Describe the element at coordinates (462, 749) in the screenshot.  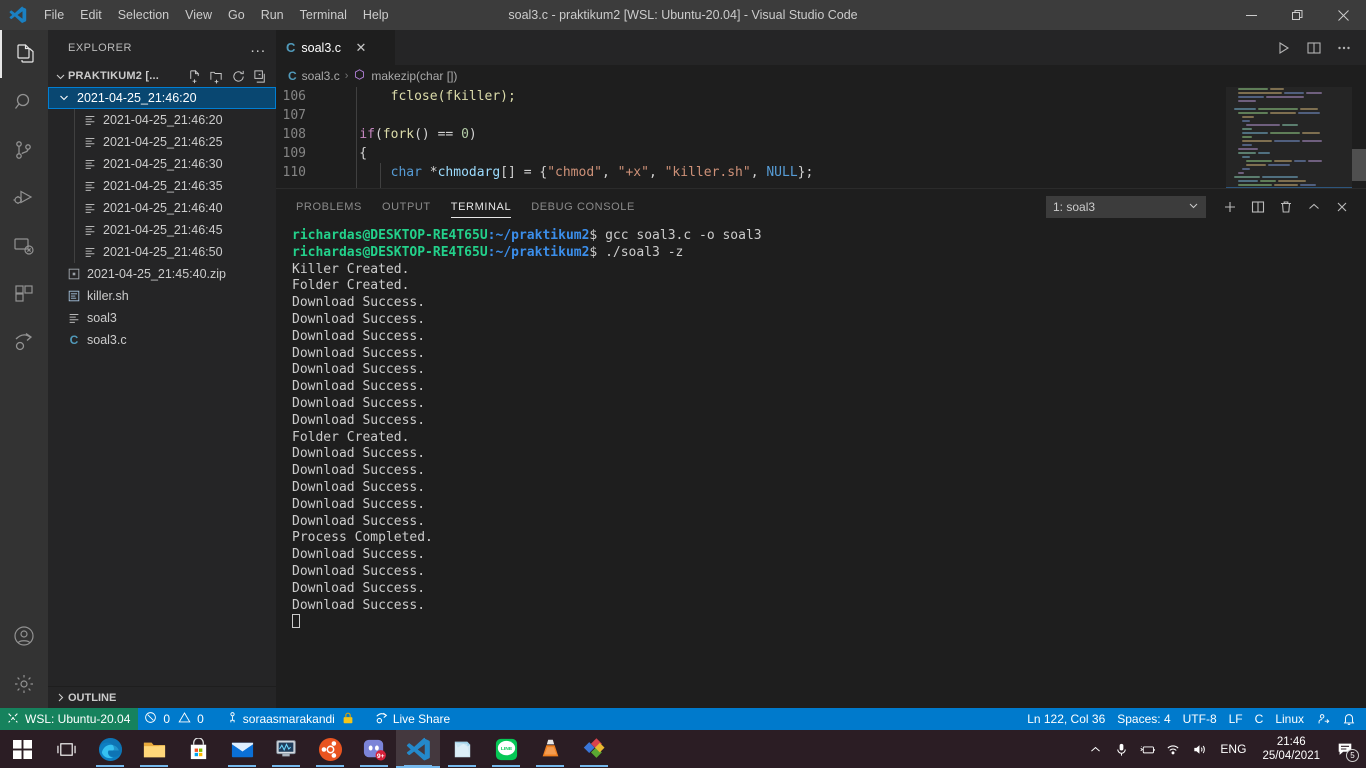
I see `notes-icon` at that location.